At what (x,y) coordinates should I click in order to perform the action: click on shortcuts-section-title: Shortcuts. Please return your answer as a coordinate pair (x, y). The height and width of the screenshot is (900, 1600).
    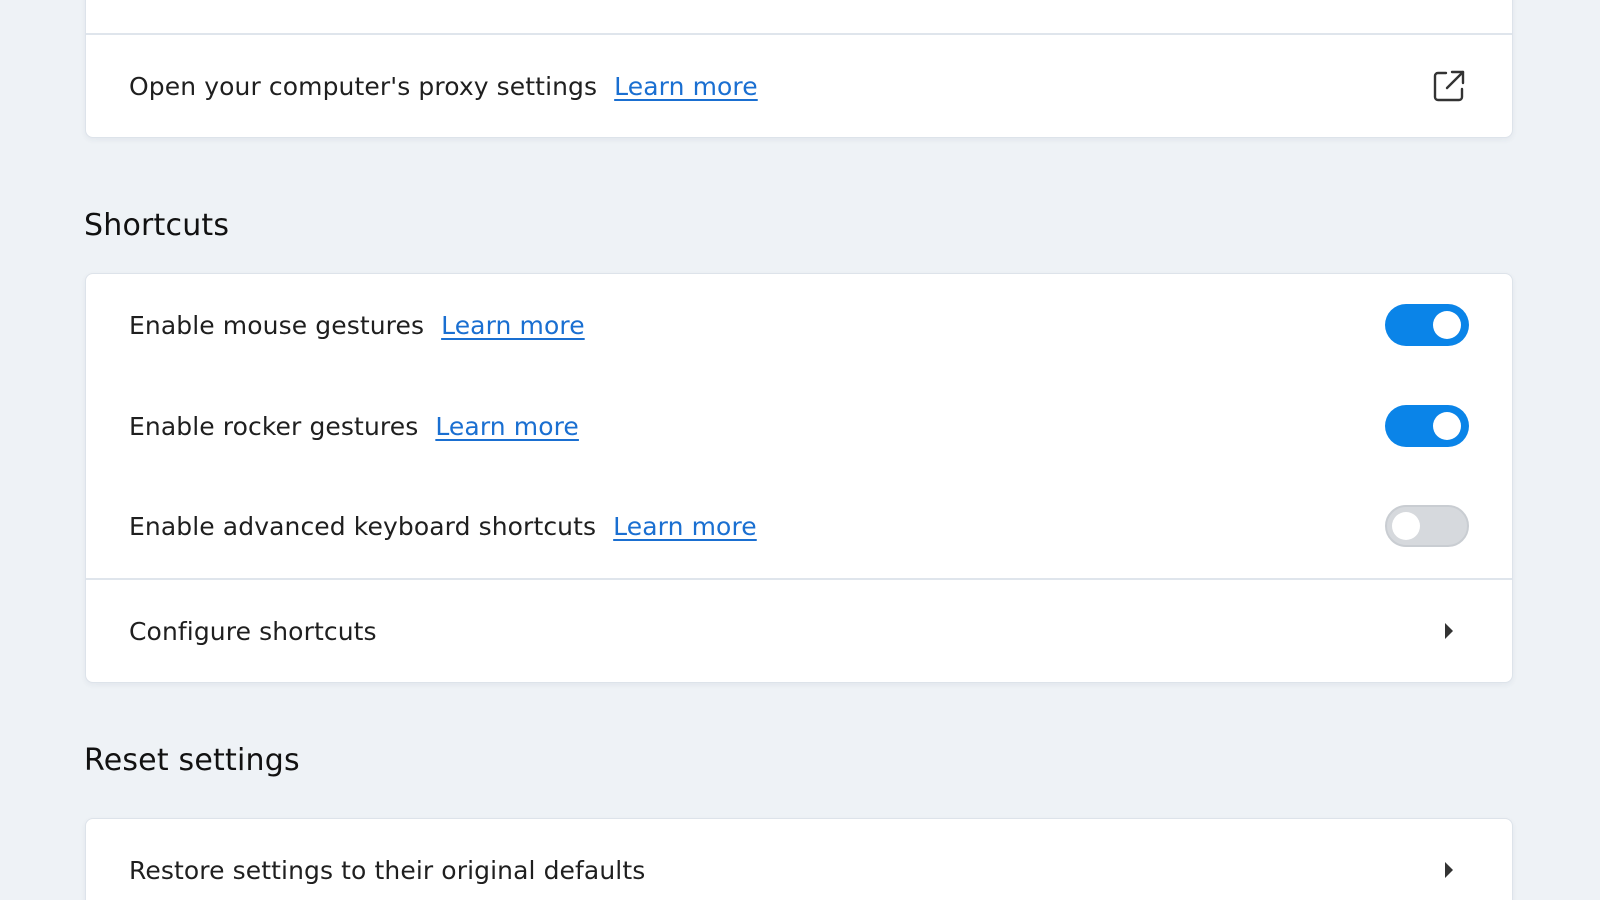
    Looking at the image, I should click on (157, 225).